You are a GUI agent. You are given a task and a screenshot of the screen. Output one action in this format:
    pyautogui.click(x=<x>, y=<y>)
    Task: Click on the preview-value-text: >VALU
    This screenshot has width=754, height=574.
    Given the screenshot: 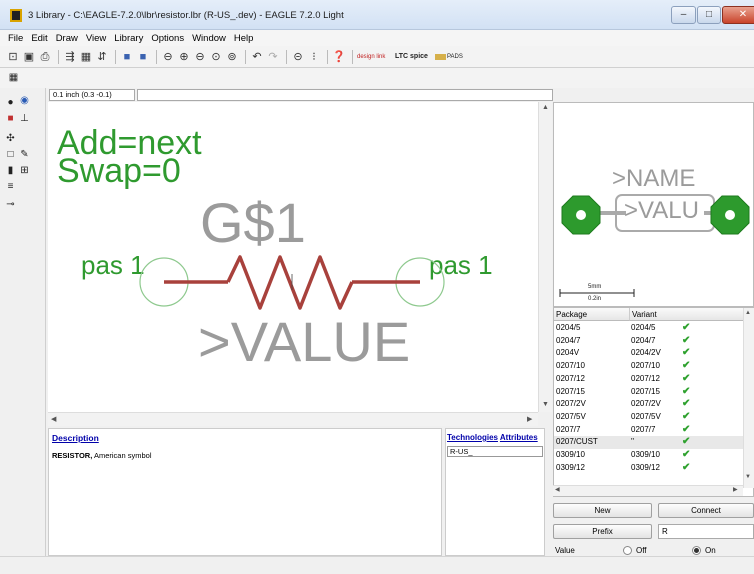 What is the action you would take?
    pyautogui.click(x=661, y=210)
    